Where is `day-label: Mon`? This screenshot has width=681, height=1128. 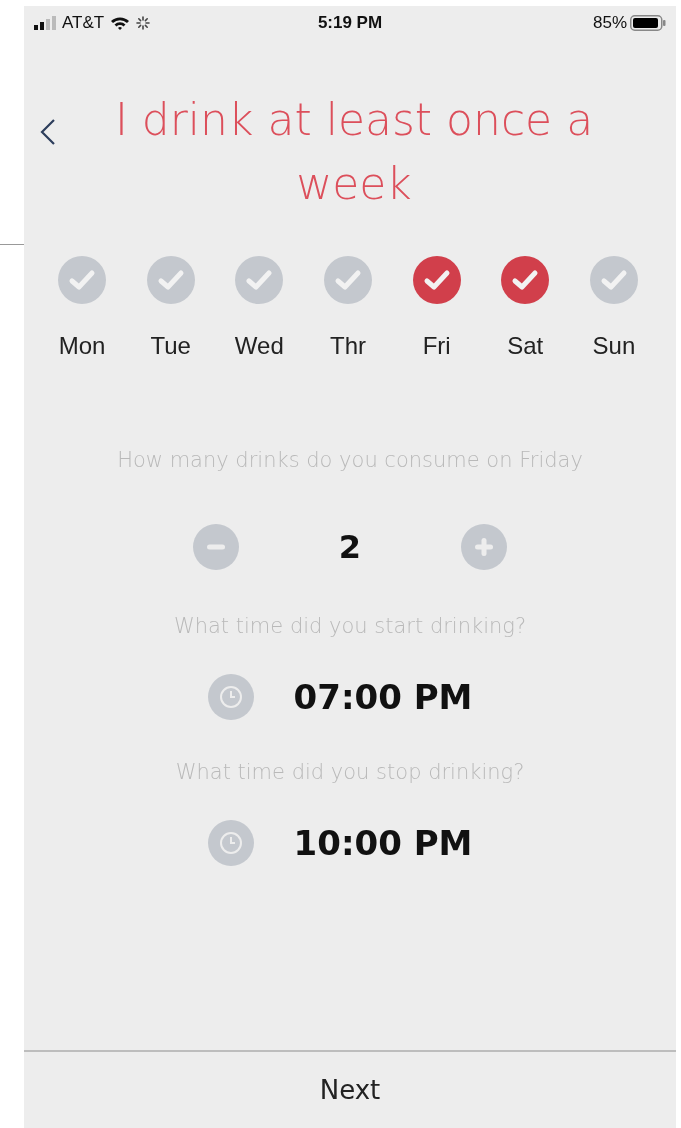 day-label: Mon is located at coordinates (82, 346).